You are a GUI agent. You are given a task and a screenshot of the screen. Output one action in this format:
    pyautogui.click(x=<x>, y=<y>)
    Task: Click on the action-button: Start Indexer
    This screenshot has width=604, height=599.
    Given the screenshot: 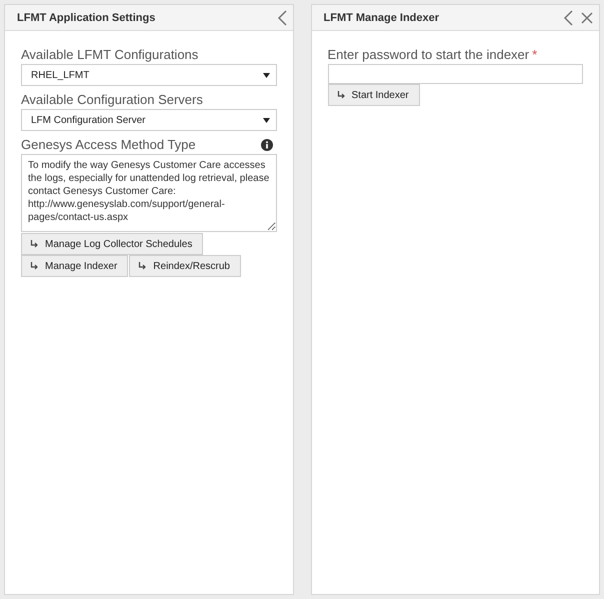 What is the action you would take?
    pyautogui.click(x=374, y=95)
    